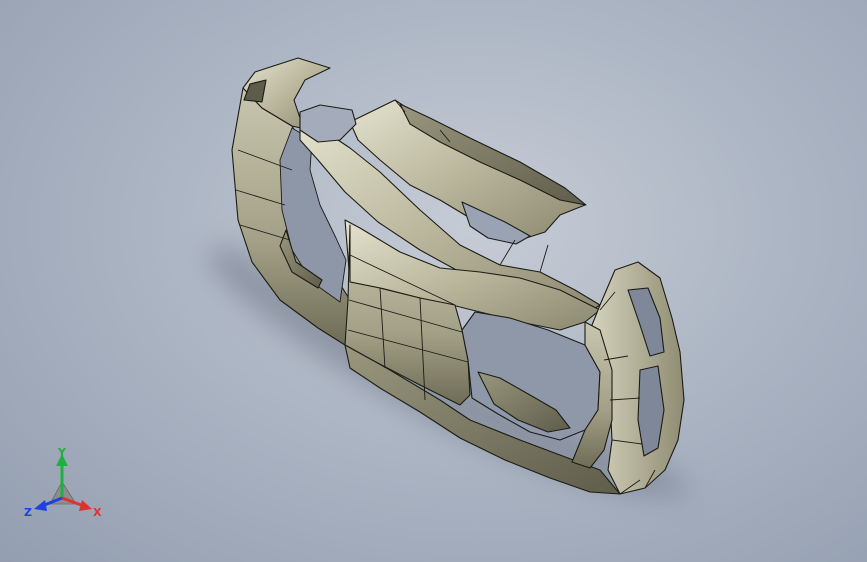 This screenshot has height=562, width=867. What do you see at coordinates (85, 505) in the screenshot?
I see `triad-x-arrow` at bounding box center [85, 505].